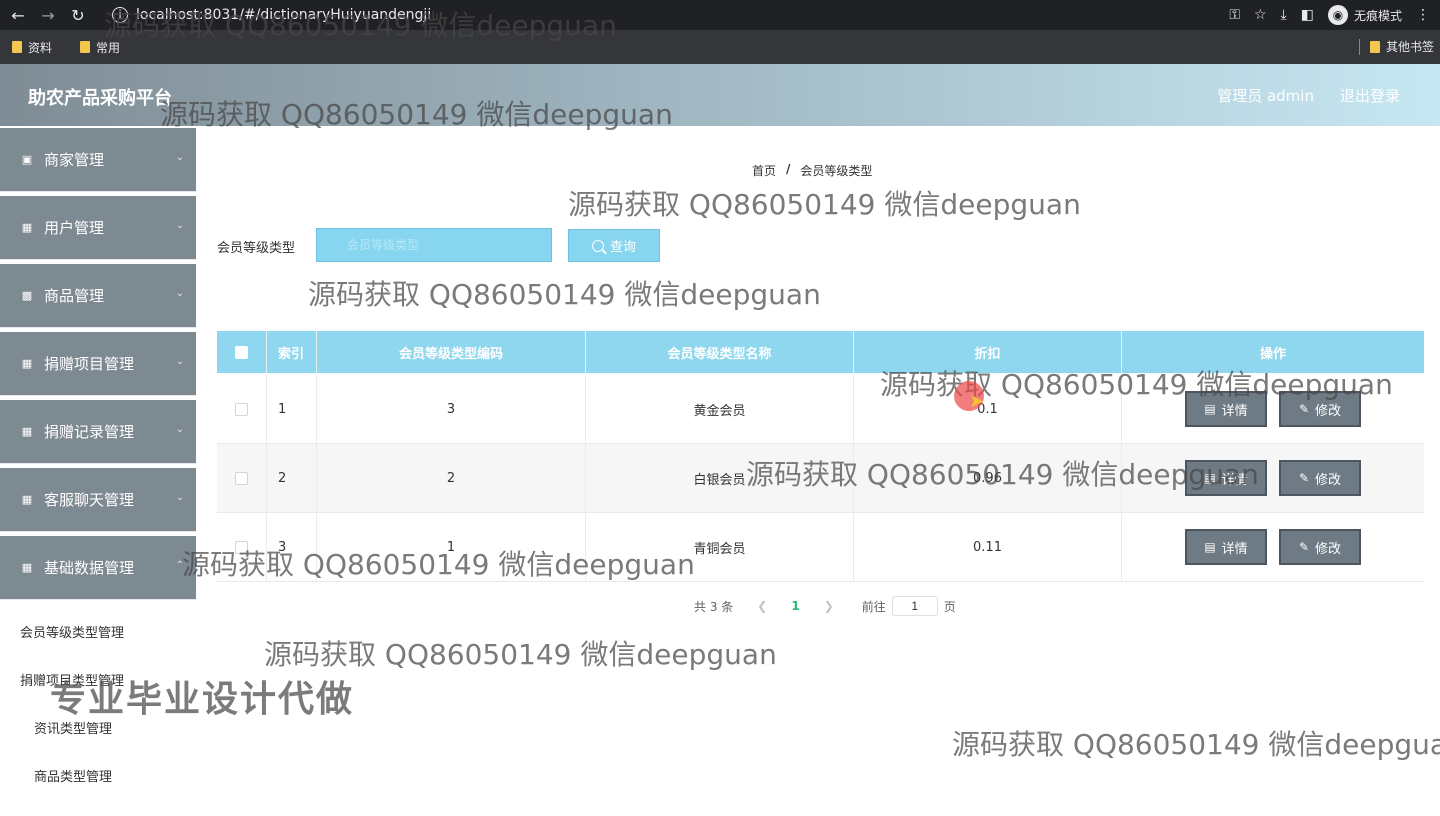 The height and width of the screenshot is (816, 1440). What do you see at coordinates (720, 352) in the screenshot?
I see `column-header-name: 会员等级类型名称` at bounding box center [720, 352].